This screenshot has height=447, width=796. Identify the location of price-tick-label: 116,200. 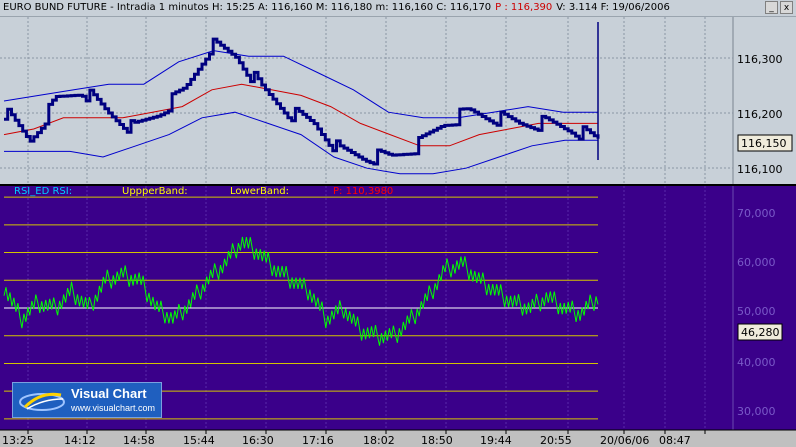
(760, 114).